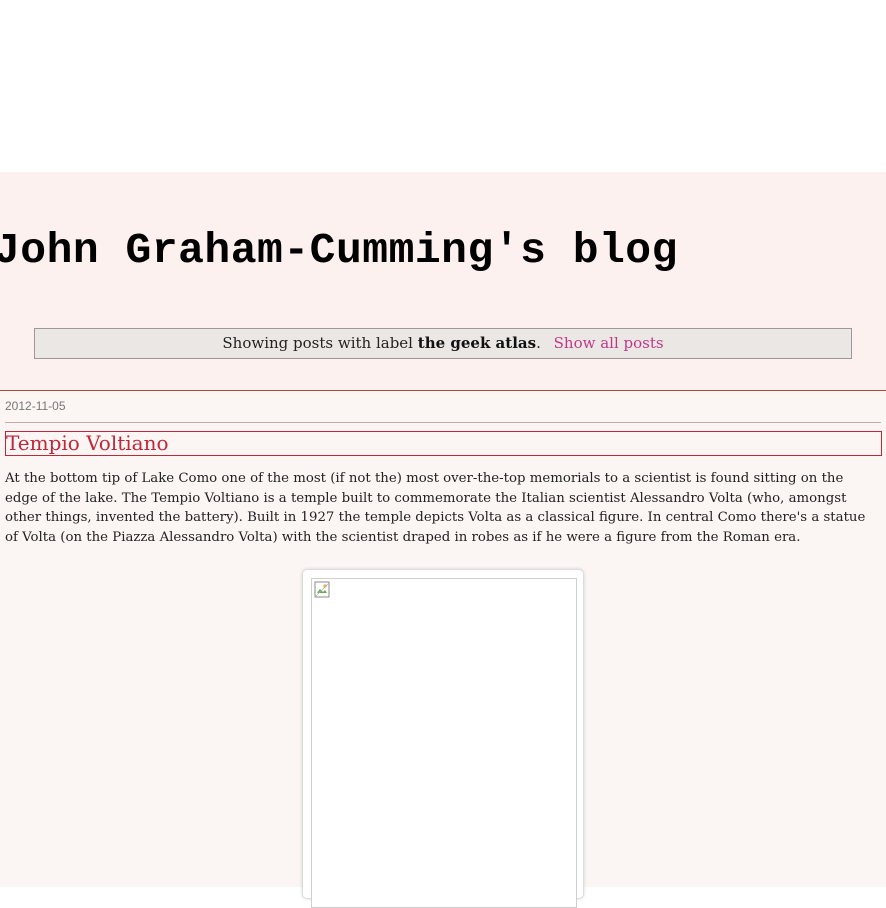 The image size is (886, 908). I want to click on blog-title: John Graham-Cumming's blog, so click(339, 250).